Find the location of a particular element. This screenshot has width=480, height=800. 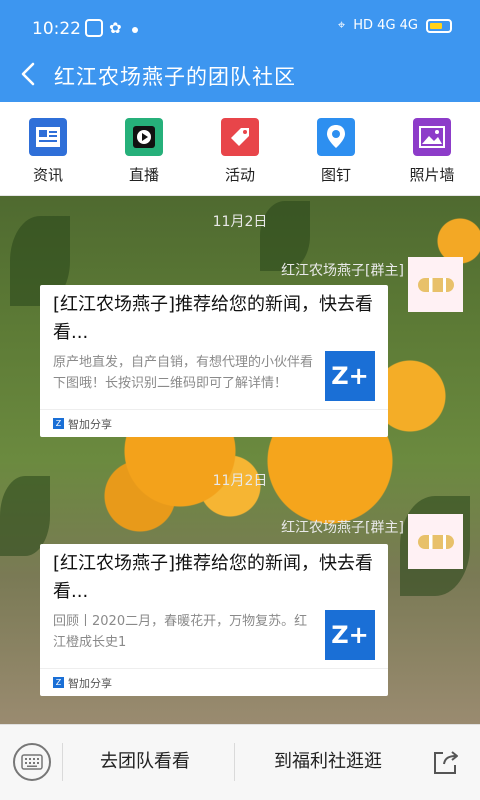

feature-tabs: 资讯 直播 活动 图钉 照片墙 is located at coordinates (240, 149).